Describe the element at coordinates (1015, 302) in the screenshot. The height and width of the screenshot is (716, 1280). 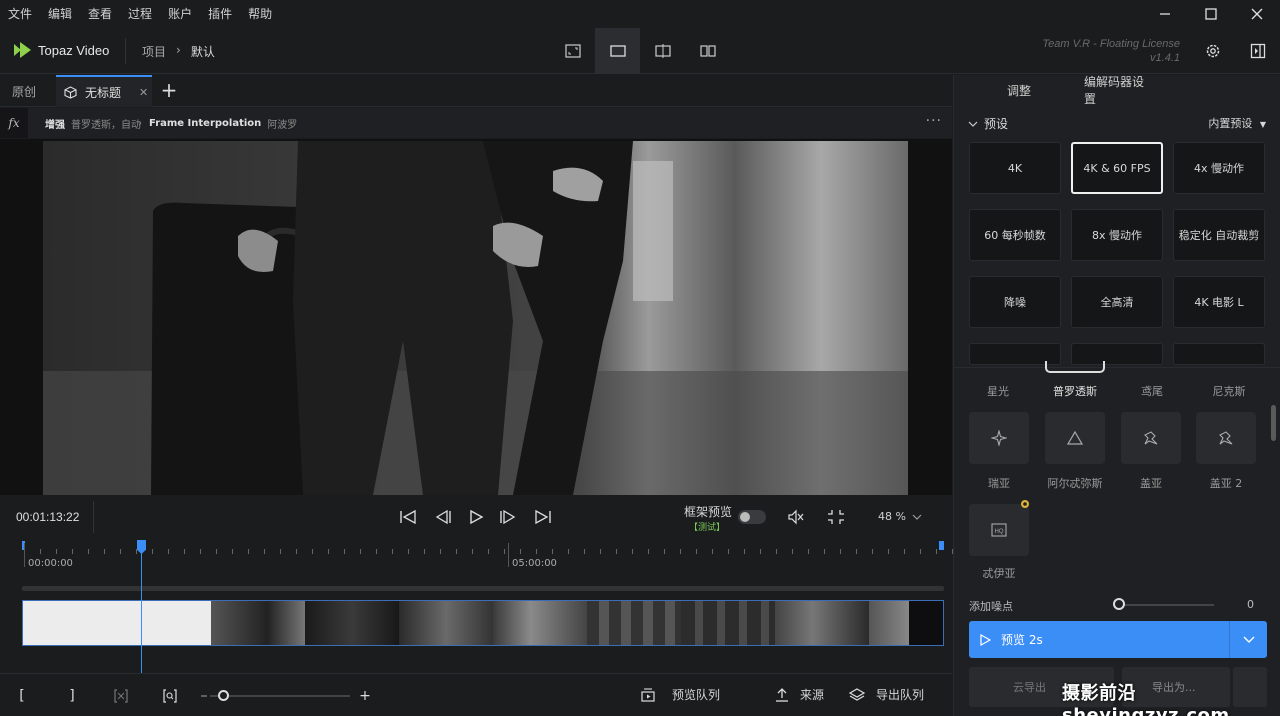
I see `preset-card: 降噪` at that location.